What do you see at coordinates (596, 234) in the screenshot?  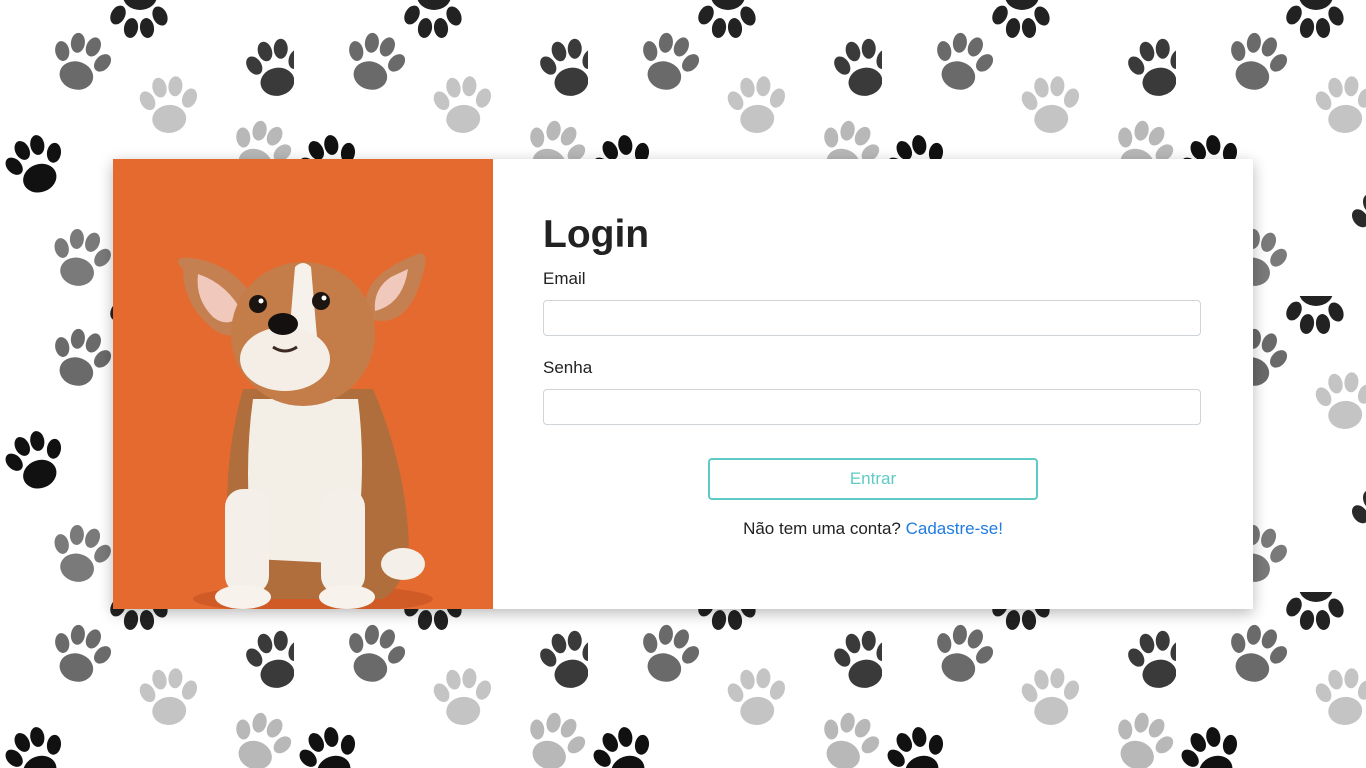 I see `page-title: Login` at bounding box center [596, 234].